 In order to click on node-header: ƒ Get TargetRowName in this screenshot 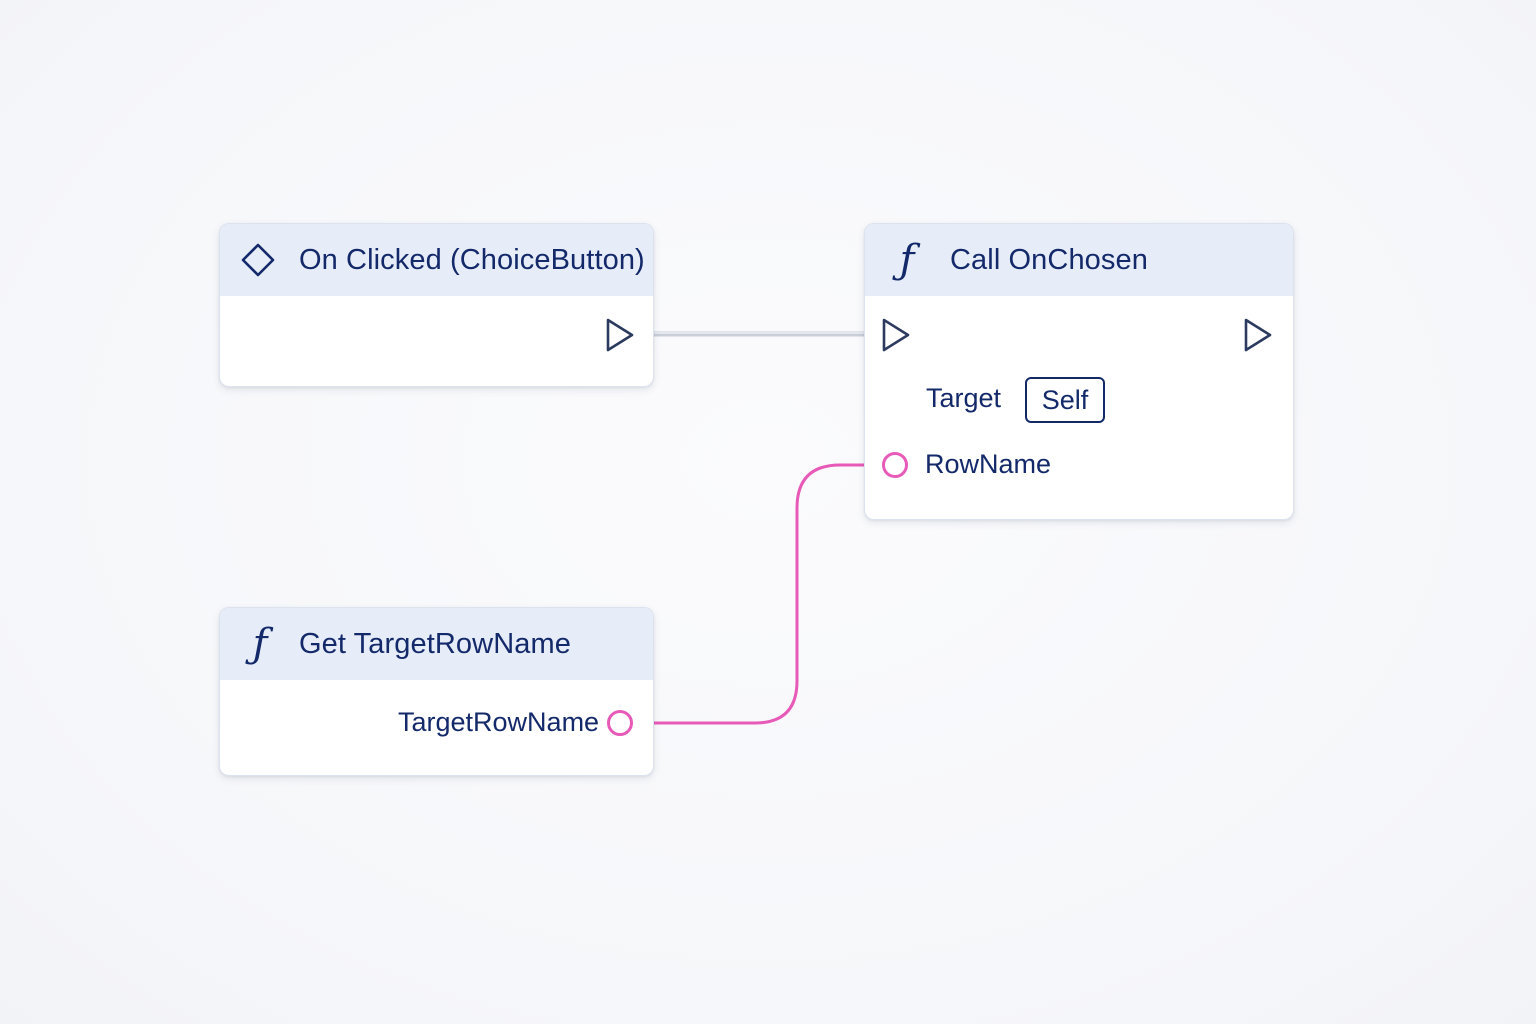, I will do `click(436, 644)`.